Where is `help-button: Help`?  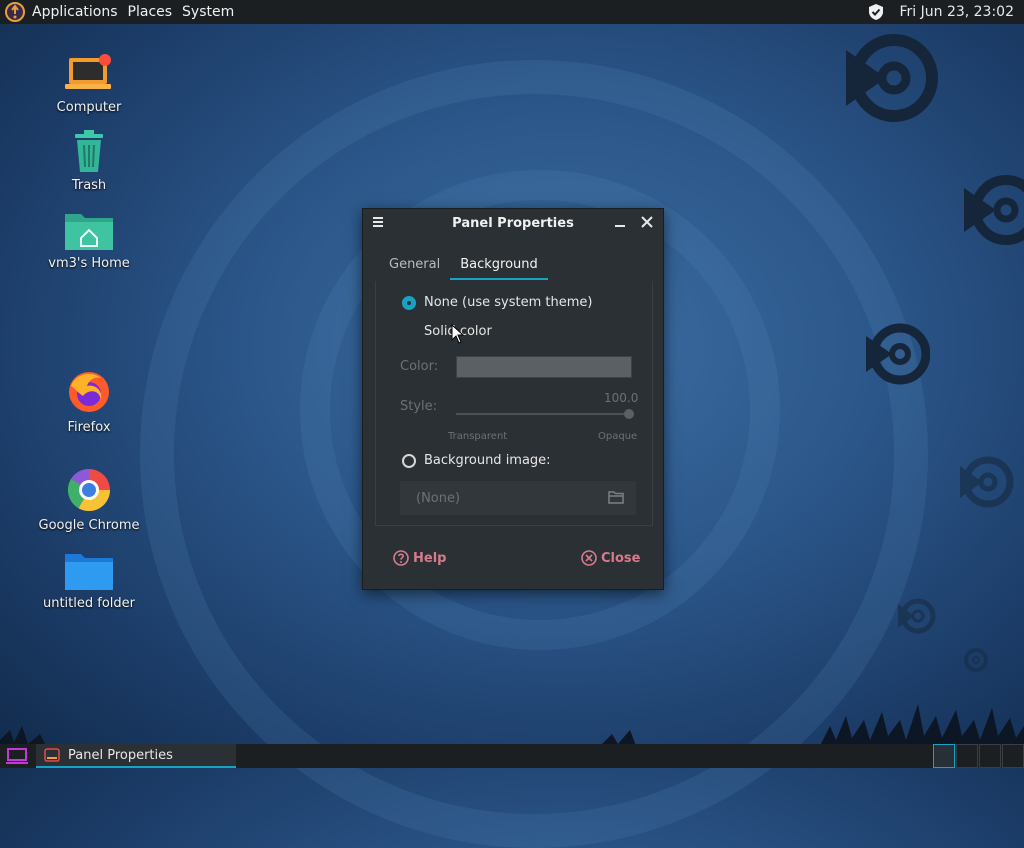
help-button: Help is located at coordinates (419, 558).